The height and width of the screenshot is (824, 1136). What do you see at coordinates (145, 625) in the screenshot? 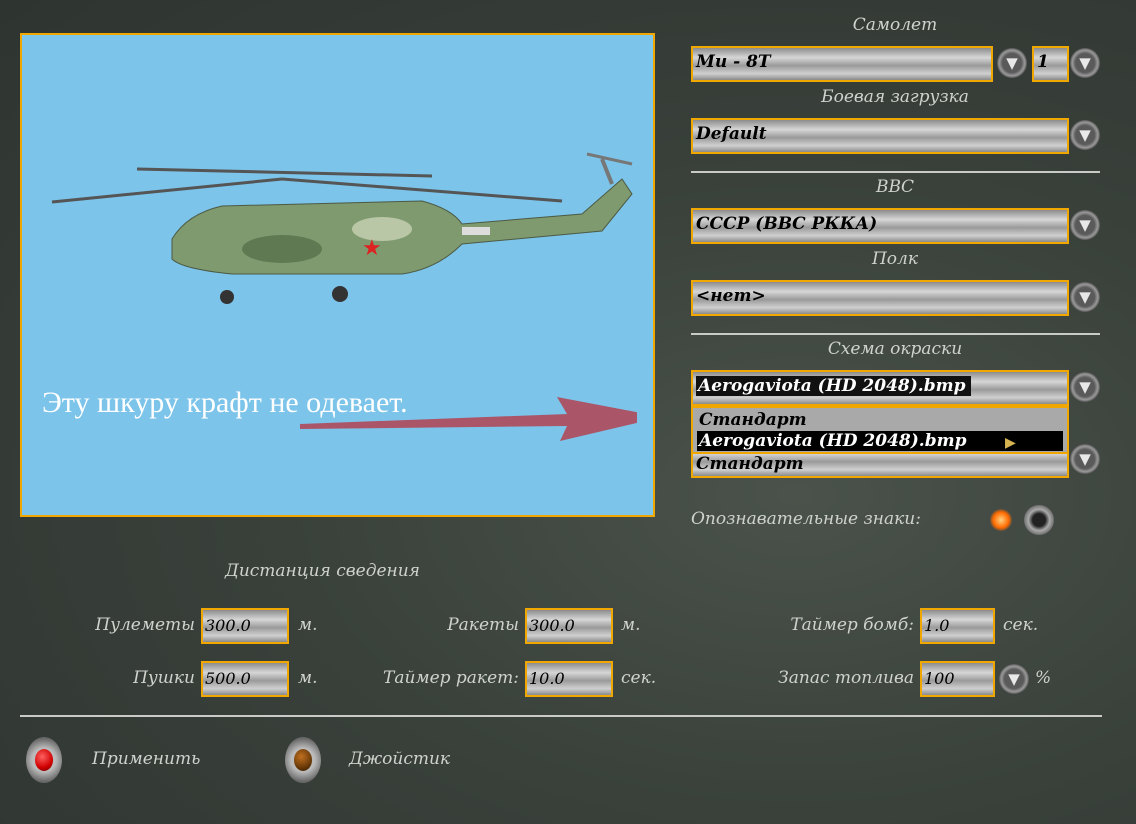
I see `machineguns-label: Пулеметы` at bounding box center [145, 625].